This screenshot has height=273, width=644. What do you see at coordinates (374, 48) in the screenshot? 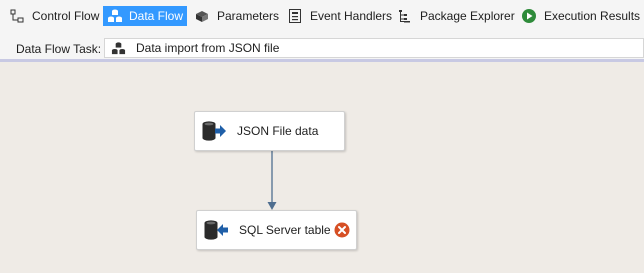
I see `data-flow-task-select: Data import from JSON file` at bounding box center [374, 48].